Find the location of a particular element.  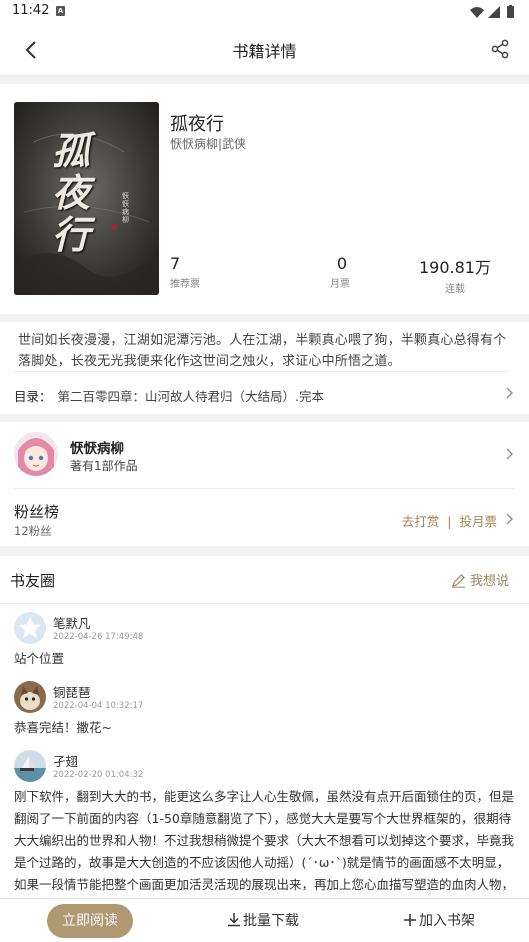

post-comment-button: 我想说 is located at coordinates (480, 579).